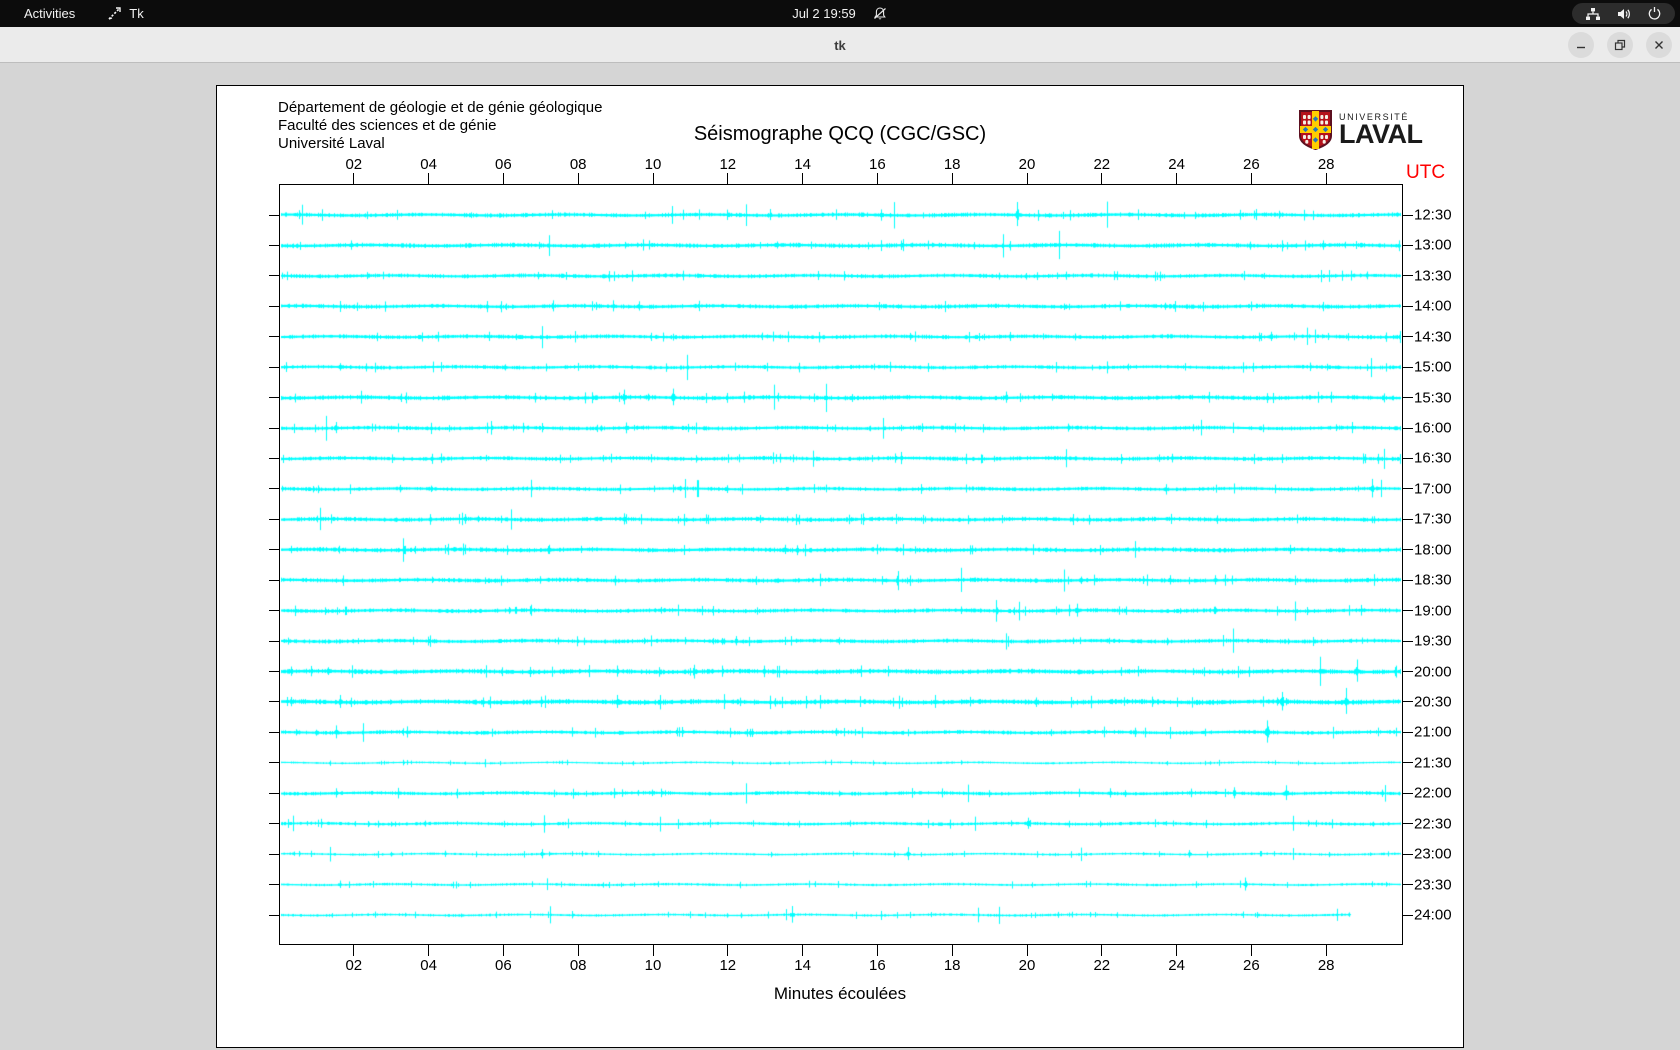 The height and width of the screenshot is (1050, 1680). I want to click on network-wired-icon, so click(1593, 13).